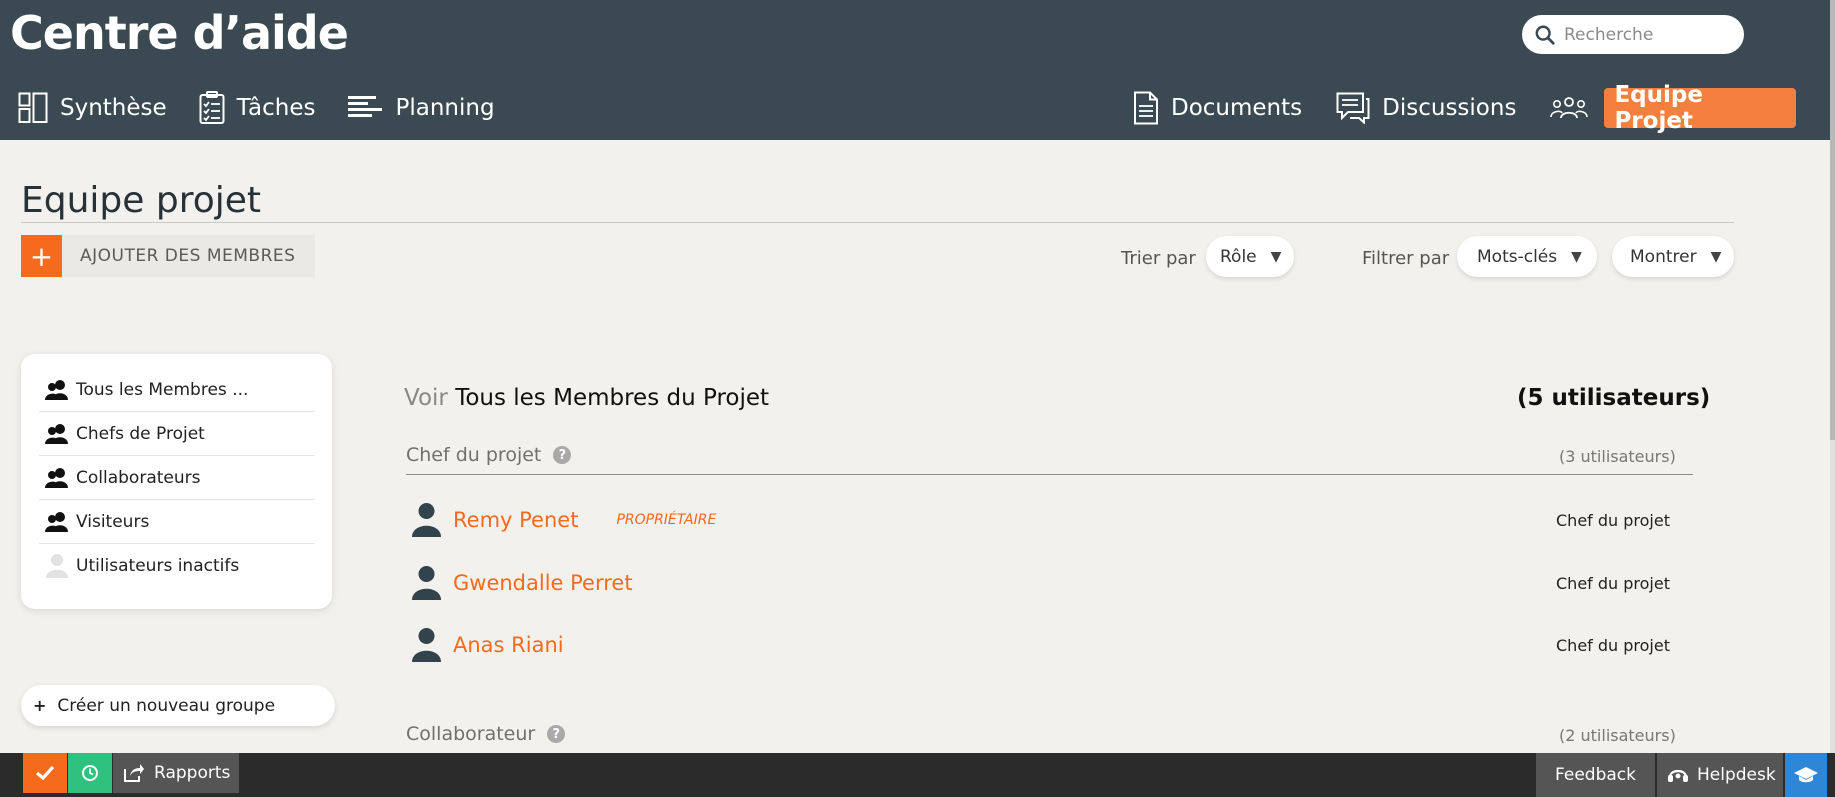 The height and width of the screenshot is (797, 1835). I want to click on academy-button, so click(1806, 775).